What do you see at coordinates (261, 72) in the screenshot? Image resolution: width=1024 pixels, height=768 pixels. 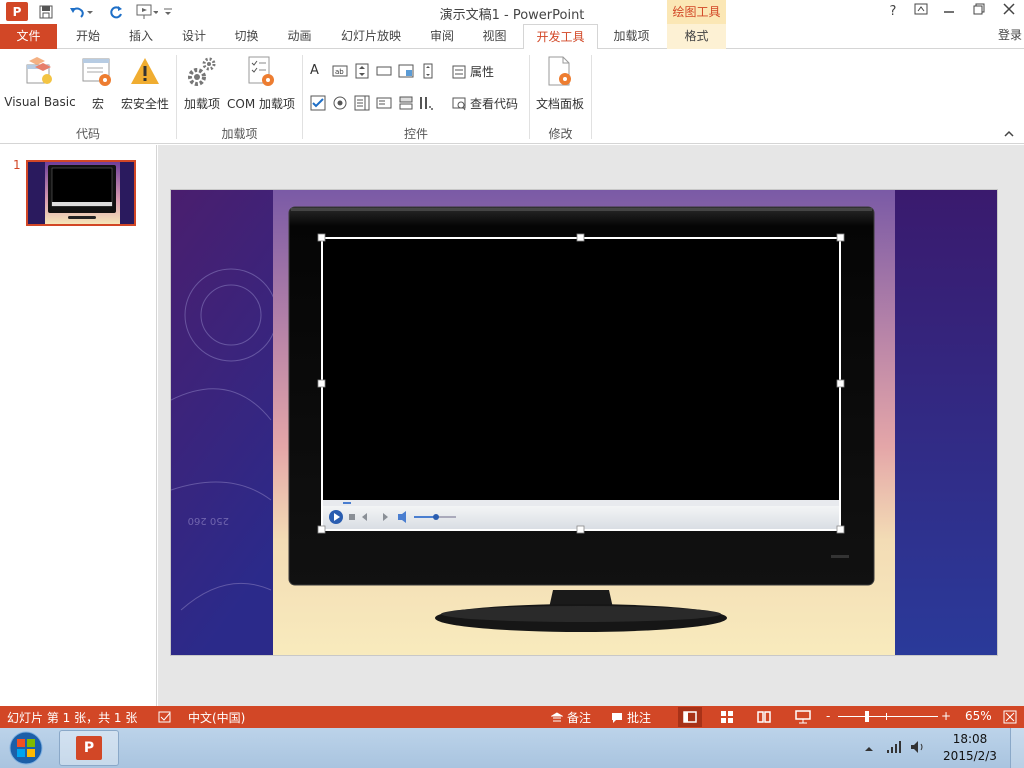 I see `com-add-ins-icon` at bounding box center [261, 72].